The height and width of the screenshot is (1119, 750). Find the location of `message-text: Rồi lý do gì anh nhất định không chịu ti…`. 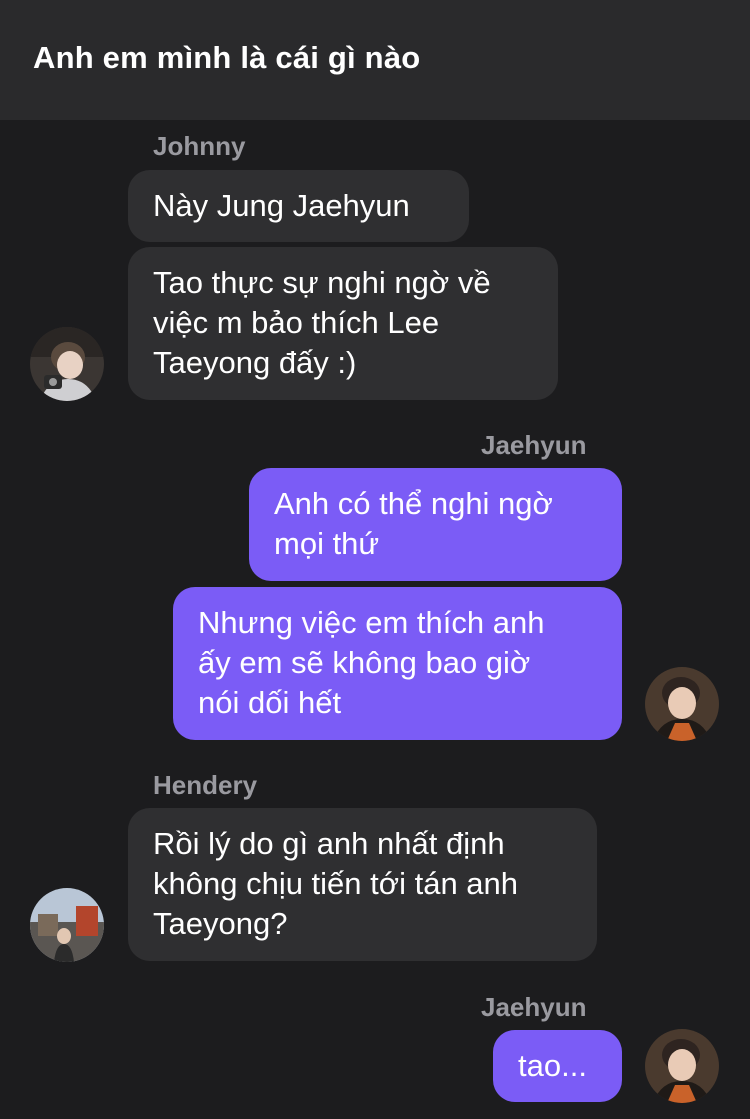

message-text: Rồi lý do gì anh nhất định không chịu ti… is located at coordinates (336, 883).